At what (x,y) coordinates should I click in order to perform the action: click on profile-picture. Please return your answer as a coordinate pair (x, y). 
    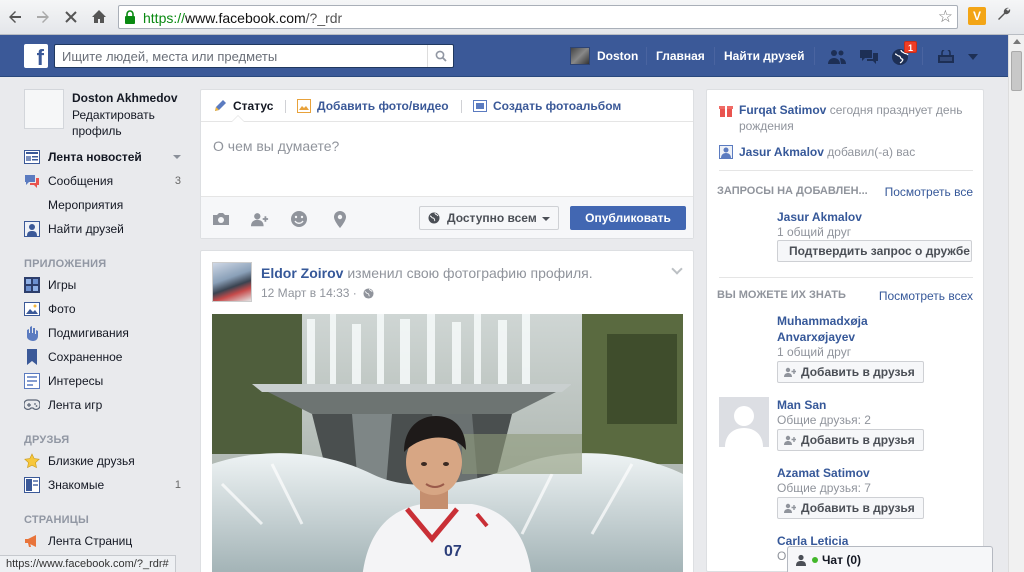
    Looking at the image, I should click on (44, 109).